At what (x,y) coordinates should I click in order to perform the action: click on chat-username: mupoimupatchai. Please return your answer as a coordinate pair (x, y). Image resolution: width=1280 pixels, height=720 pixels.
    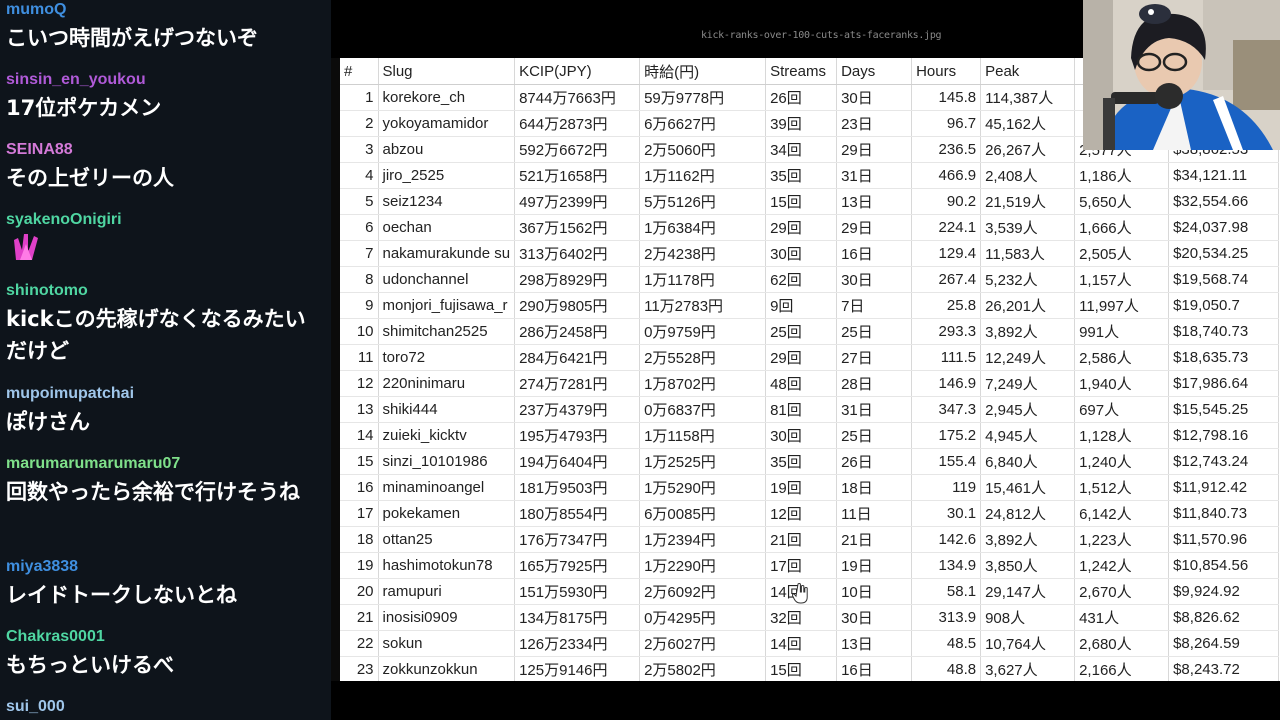
    Looking at the image, I should click on (165, 394).